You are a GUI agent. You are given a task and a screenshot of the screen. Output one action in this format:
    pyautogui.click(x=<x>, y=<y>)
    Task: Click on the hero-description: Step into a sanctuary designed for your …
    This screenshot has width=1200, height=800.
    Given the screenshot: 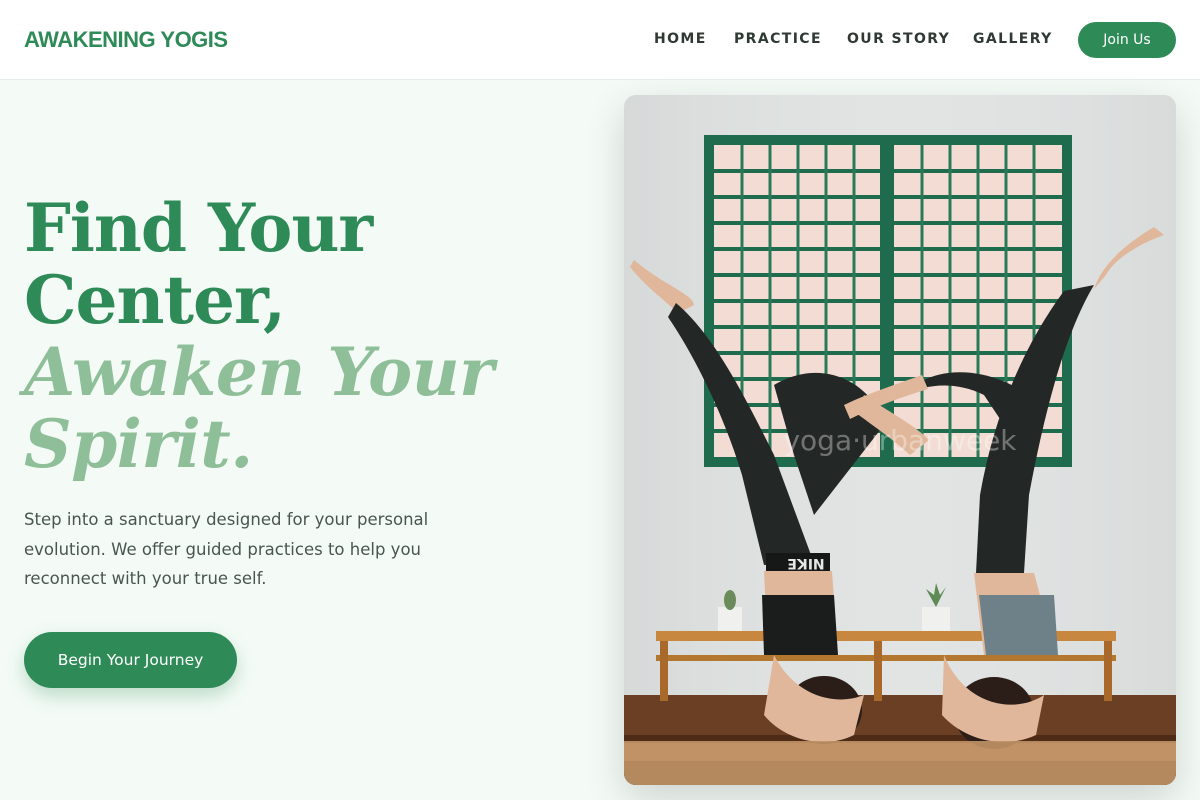 What is the action you would take?
    pyautogui.click(x=226, y=549)
    